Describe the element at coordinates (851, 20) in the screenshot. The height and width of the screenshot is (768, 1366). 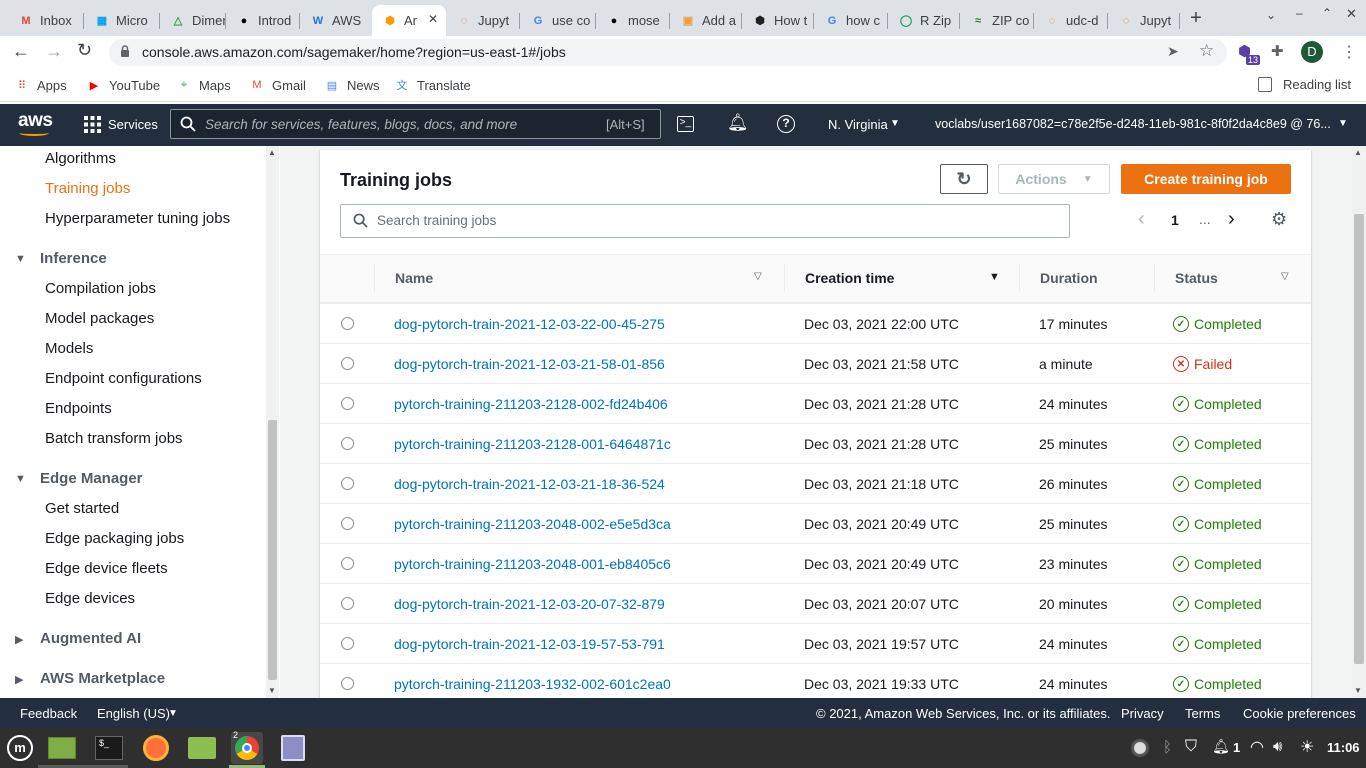
I see `browser-tab: Ghow c` at that location.